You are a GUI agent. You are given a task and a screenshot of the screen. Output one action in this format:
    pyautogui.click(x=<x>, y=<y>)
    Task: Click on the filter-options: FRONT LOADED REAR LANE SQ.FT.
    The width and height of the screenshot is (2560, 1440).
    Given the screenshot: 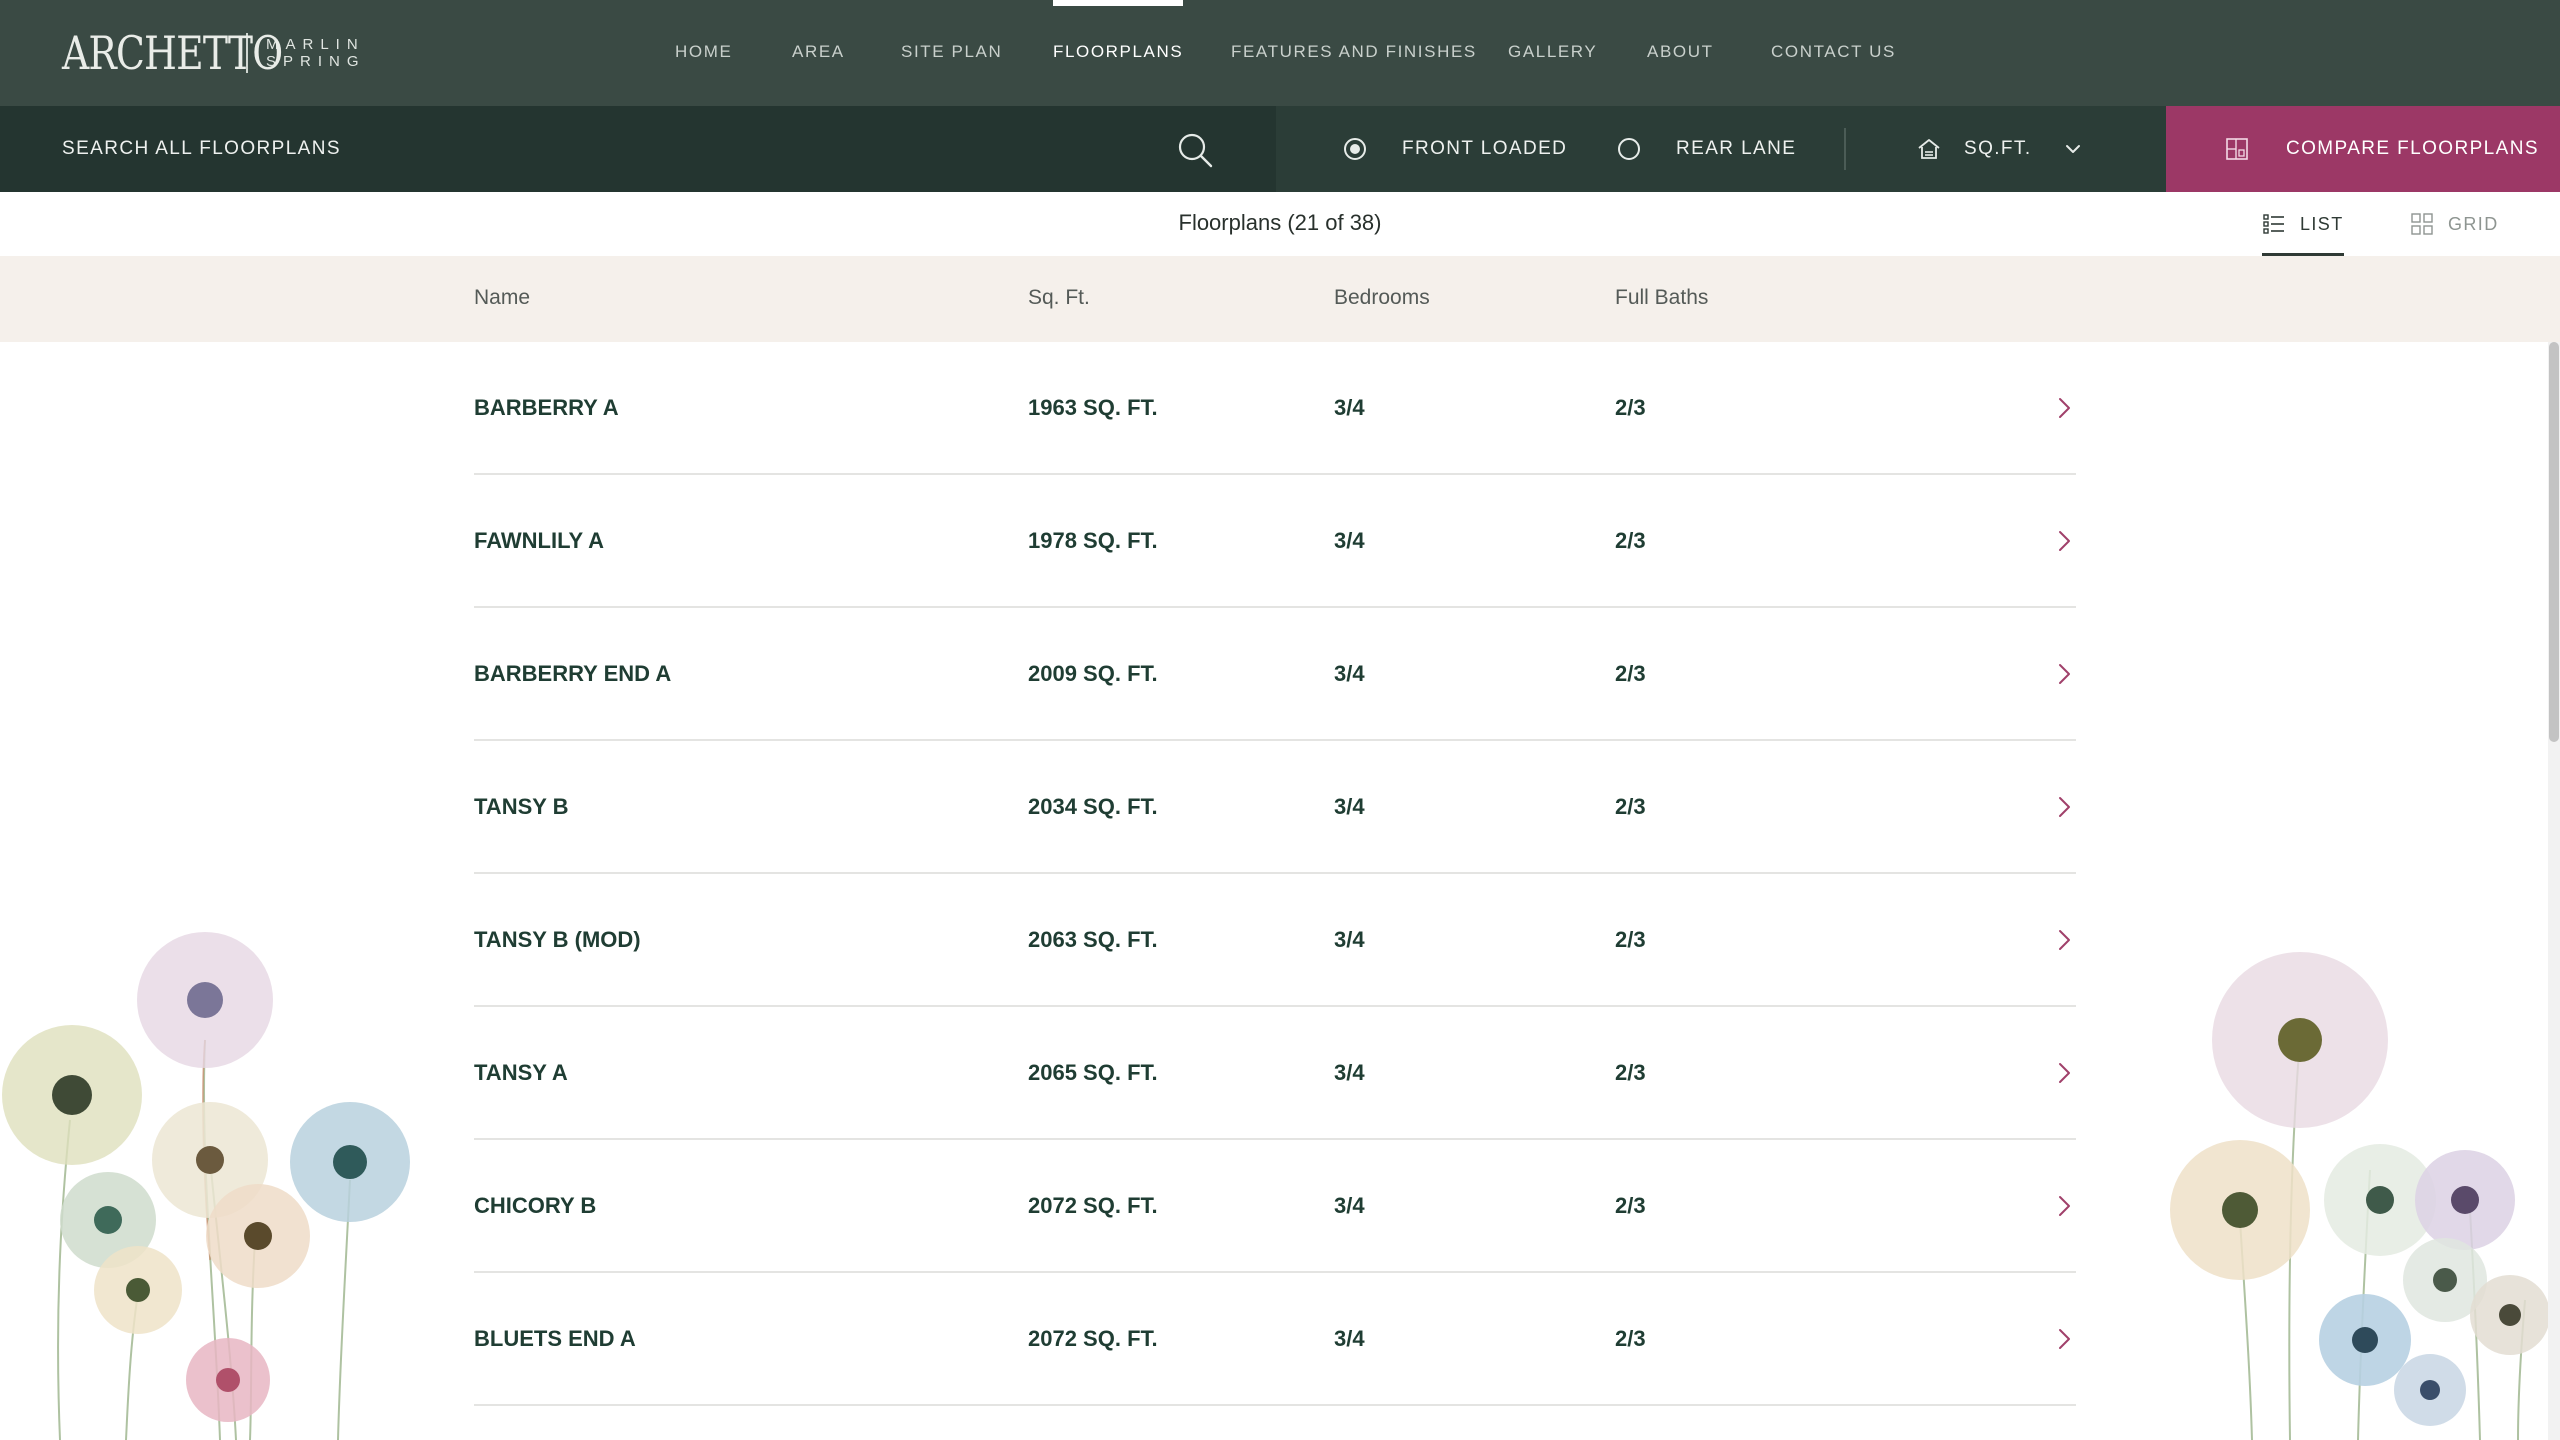 What is the action you would take?
    pyautogui.click(x=1721, y=149)
    